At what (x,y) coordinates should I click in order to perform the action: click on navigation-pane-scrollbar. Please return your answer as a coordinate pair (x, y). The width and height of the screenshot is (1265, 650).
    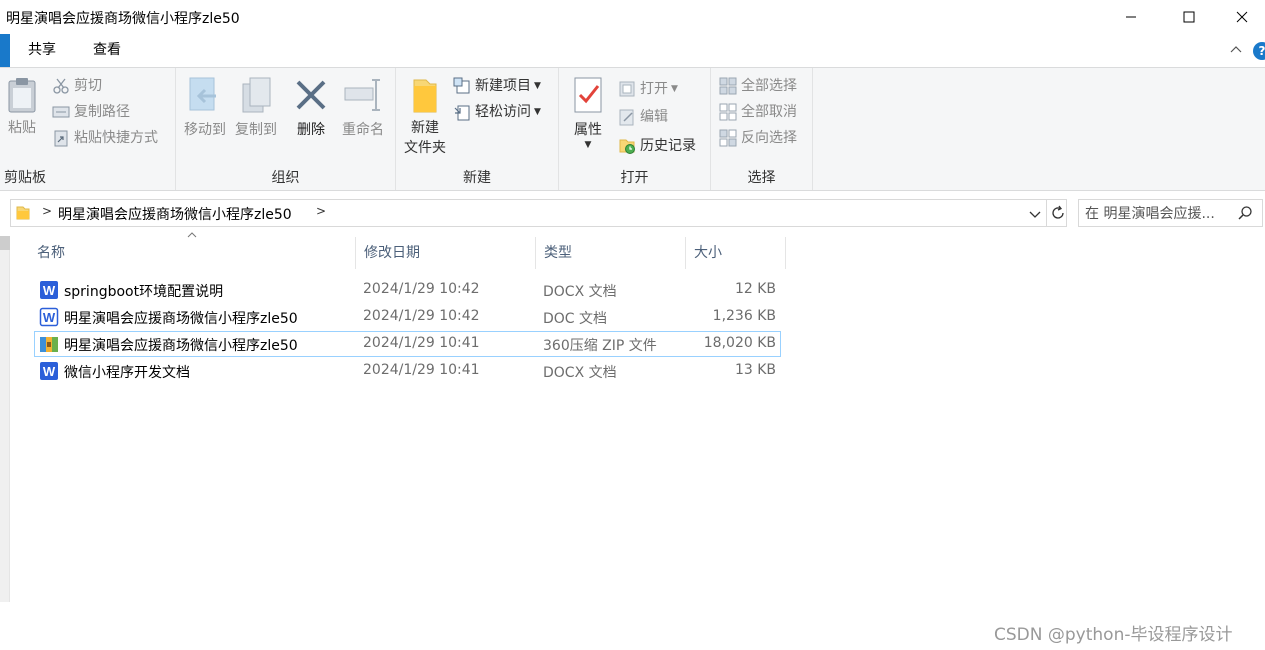
    Looking at the image, I should click on (5, 419).